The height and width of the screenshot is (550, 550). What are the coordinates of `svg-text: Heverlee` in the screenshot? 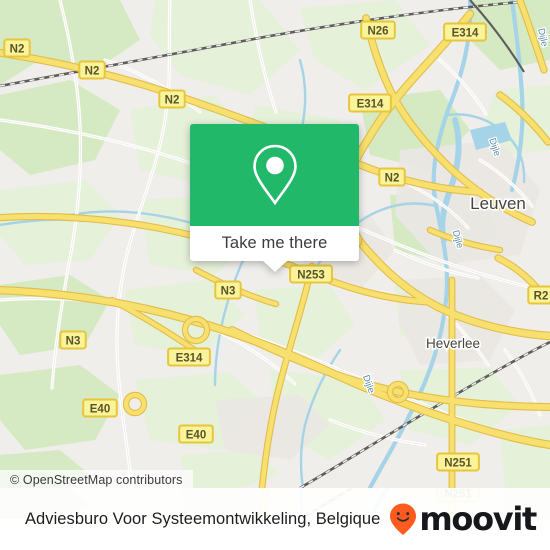 It's located at (453, 343).